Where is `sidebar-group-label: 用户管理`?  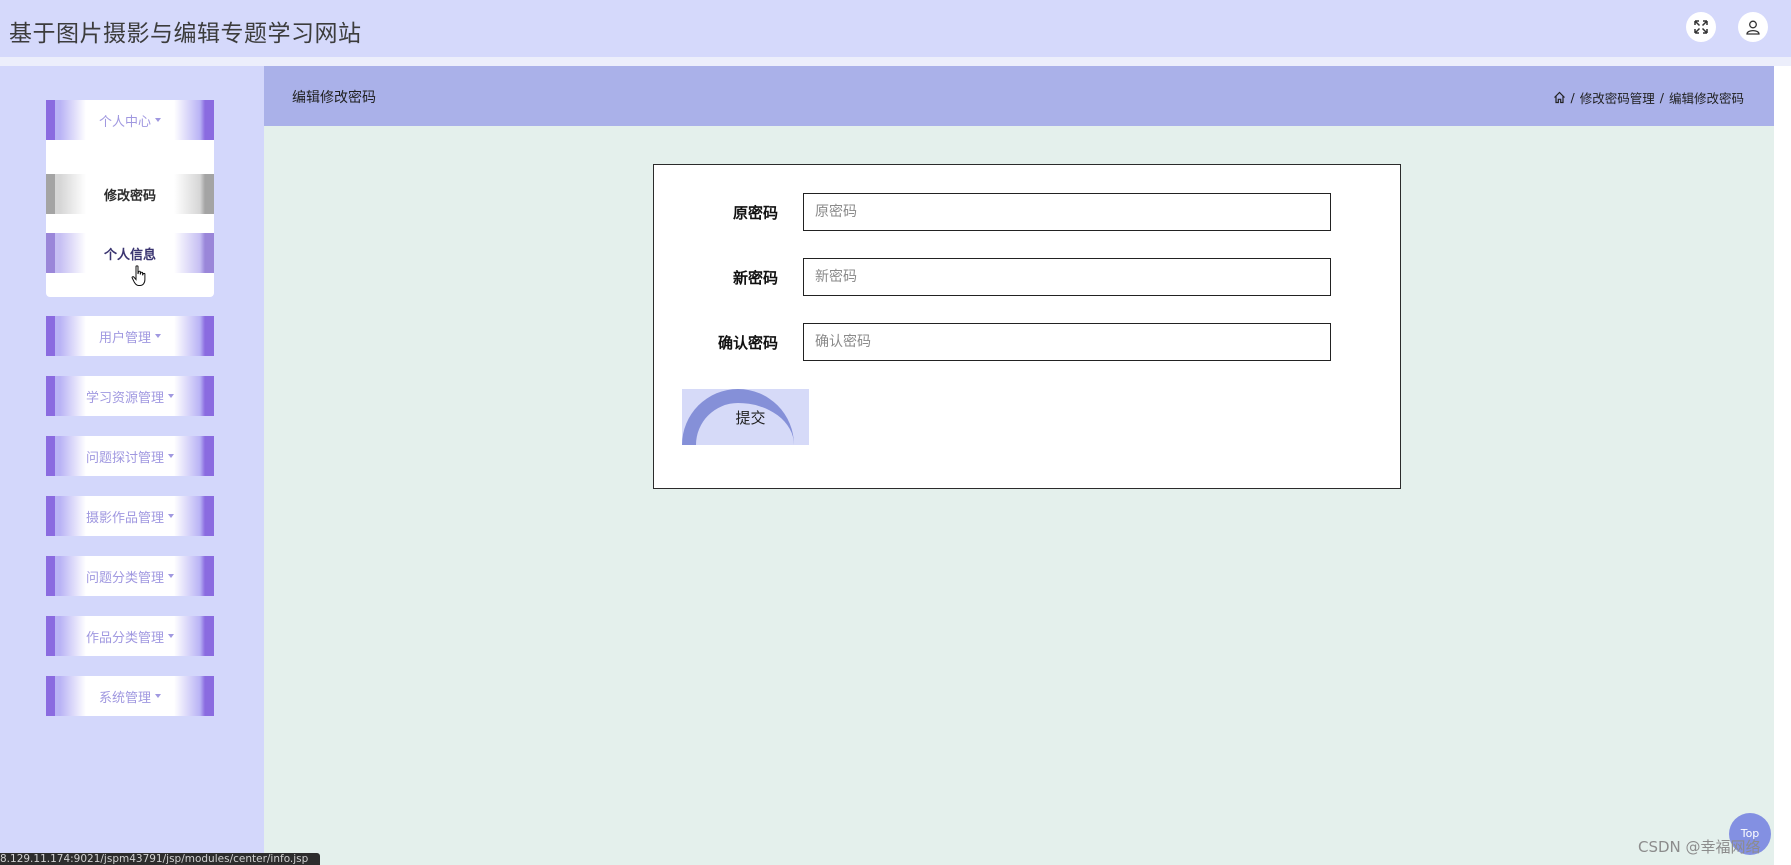 sidebar-group-label: 用户管理 is located at coordinates (124, 338).